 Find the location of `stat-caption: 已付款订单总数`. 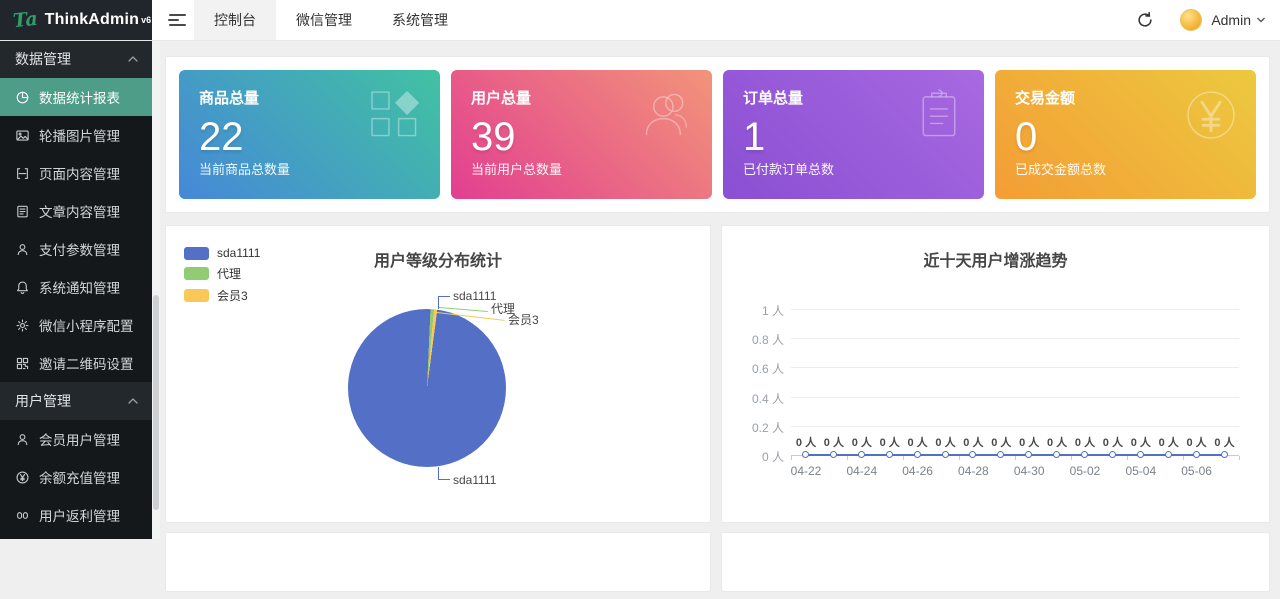

stat-caption: 已付款订单总数 is located at coordinates (789, 169).